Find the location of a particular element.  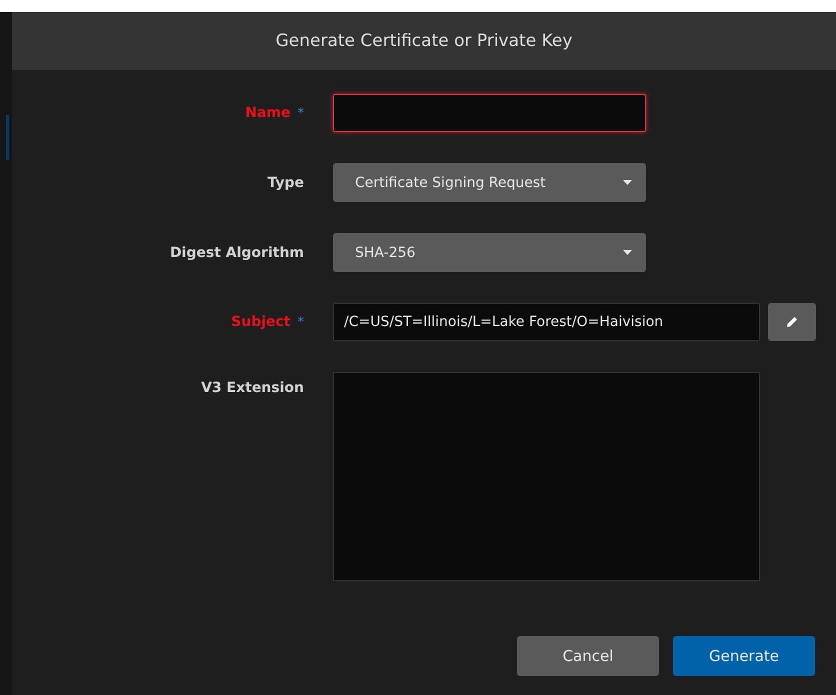

field-label: Type is located at coordinates (285, 182).